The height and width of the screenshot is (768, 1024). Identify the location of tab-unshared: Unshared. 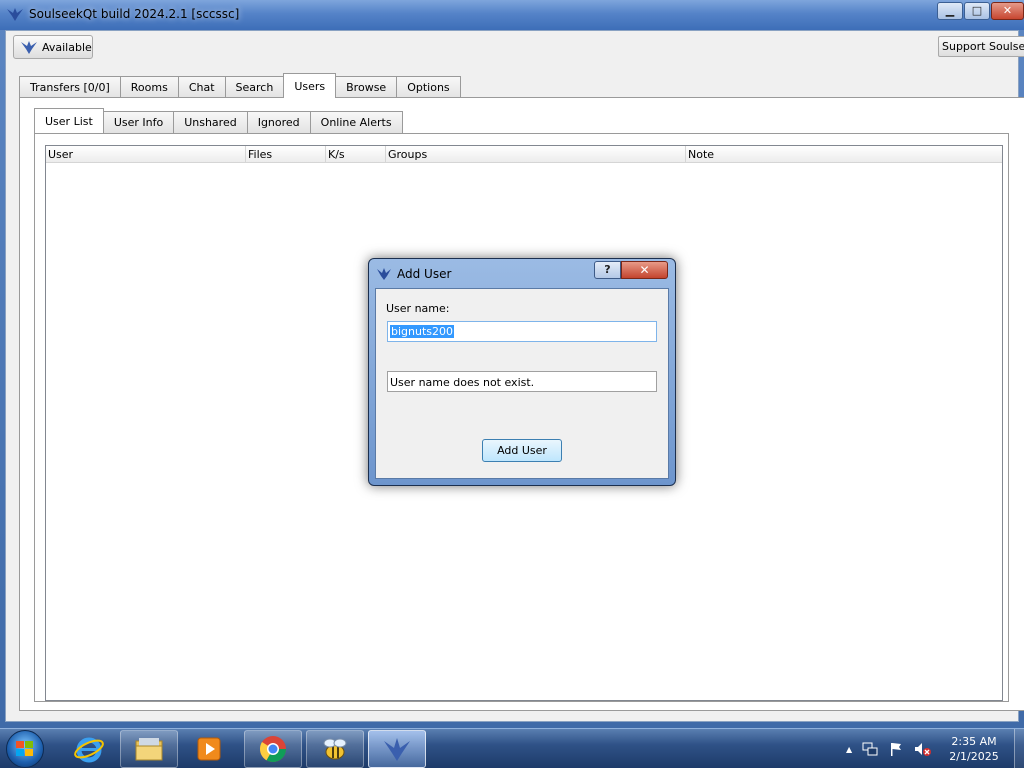
(210, 122).